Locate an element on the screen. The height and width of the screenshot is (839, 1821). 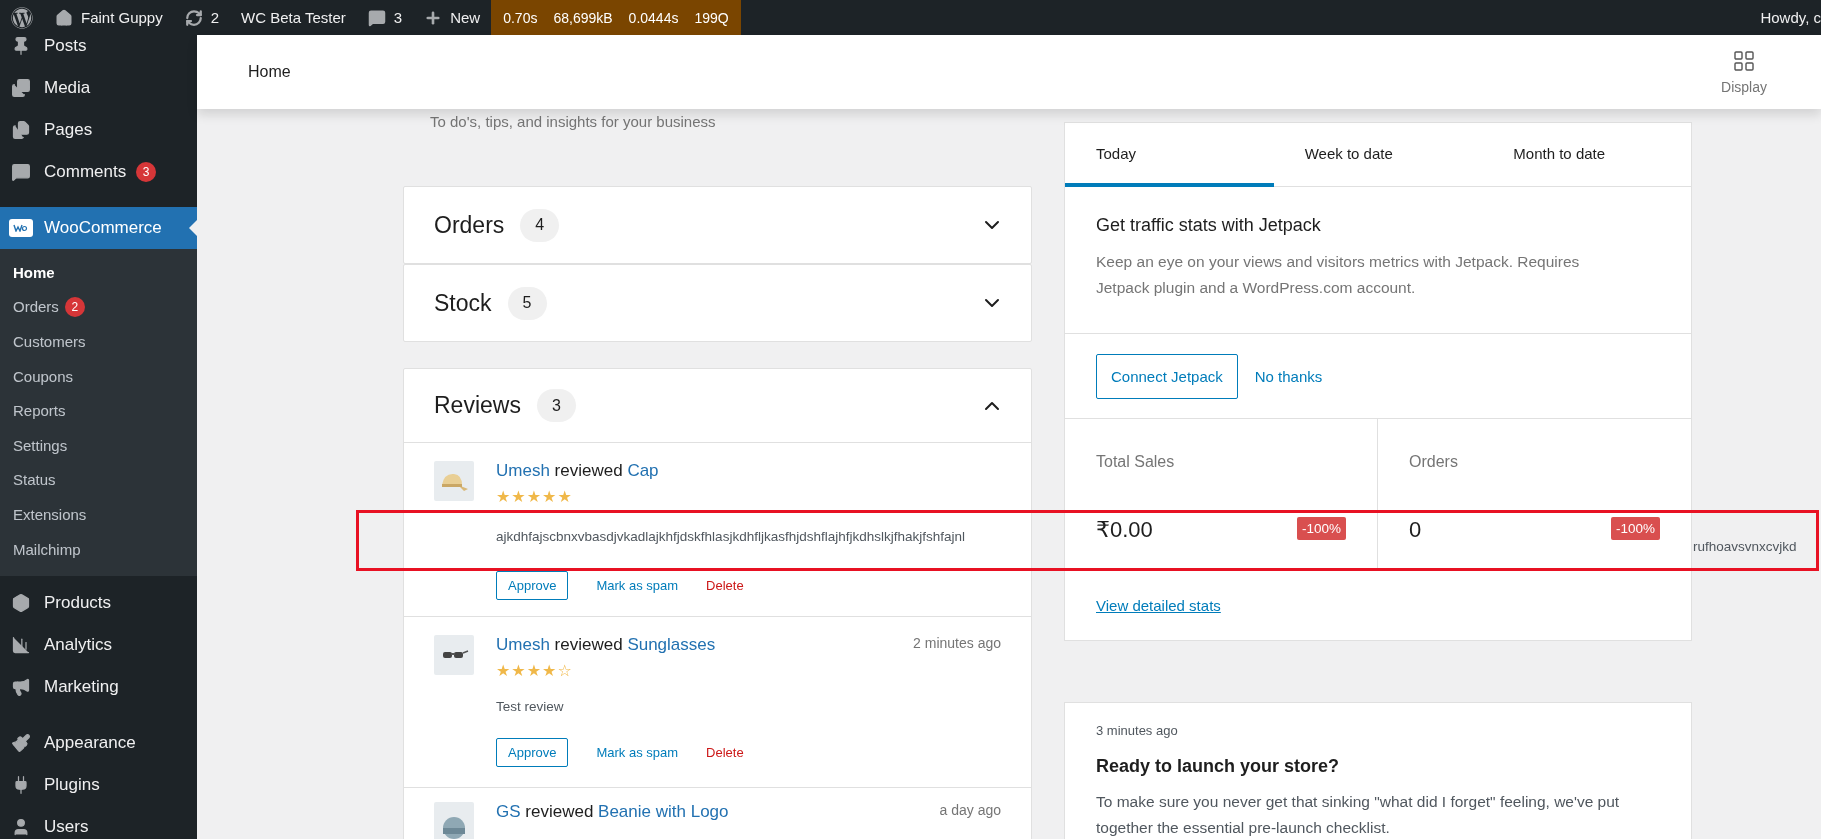
megaphone-icon is located at coordinates (21, 687).